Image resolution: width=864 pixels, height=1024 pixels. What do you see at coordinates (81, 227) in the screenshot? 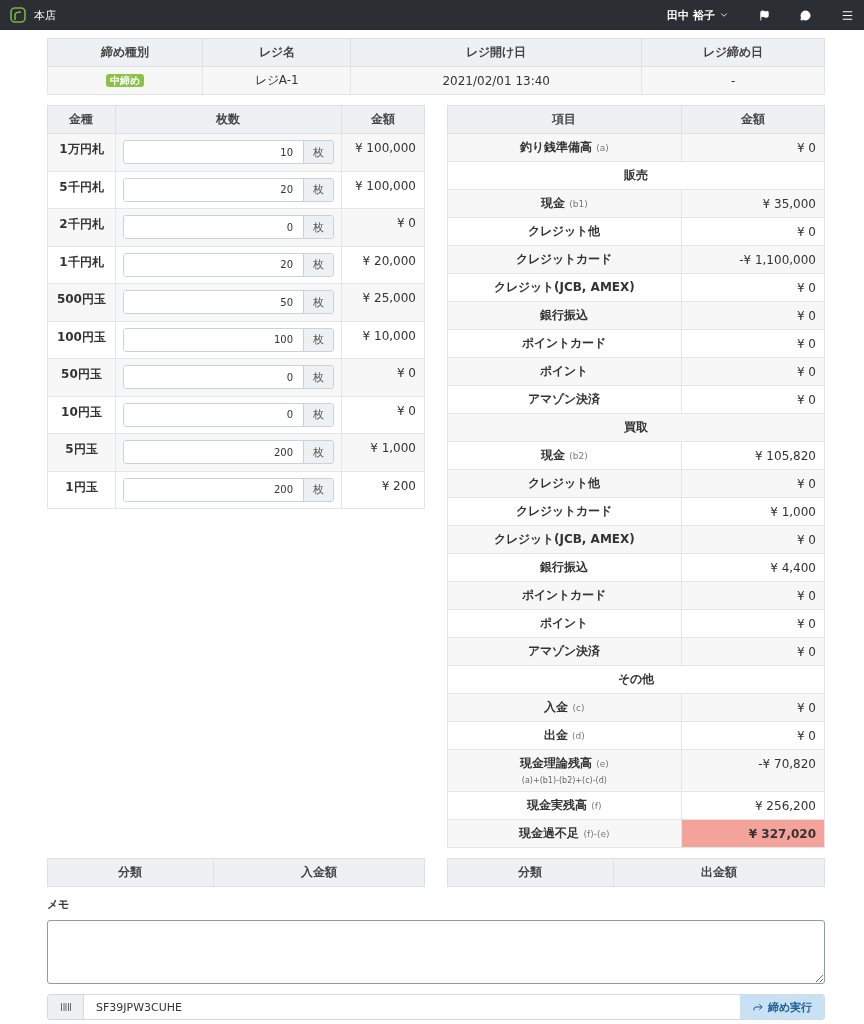
I see `denomination-cell: 2千円札` at bounding box center [81, 227].